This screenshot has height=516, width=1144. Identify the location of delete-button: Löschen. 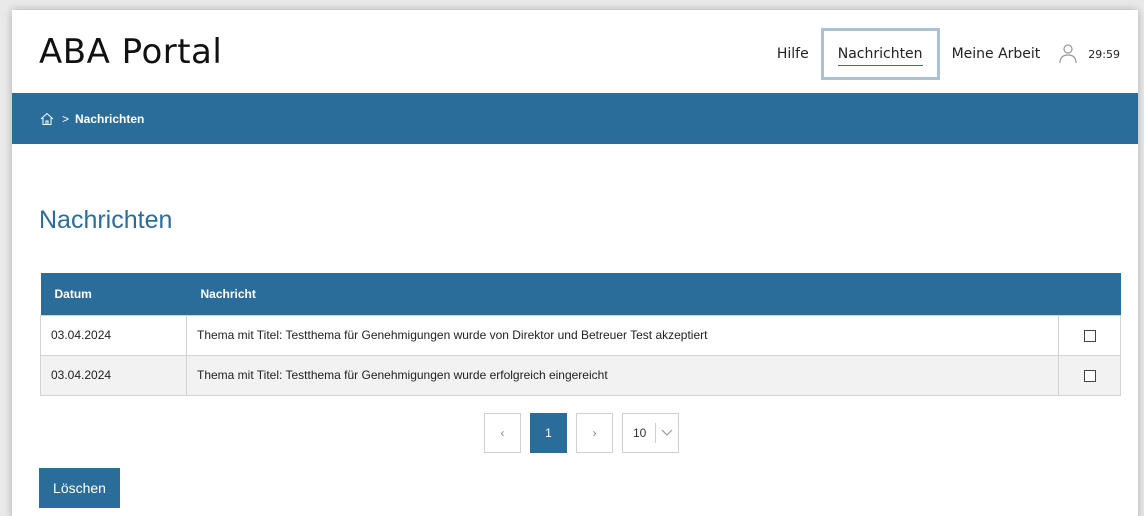
(79, 488).